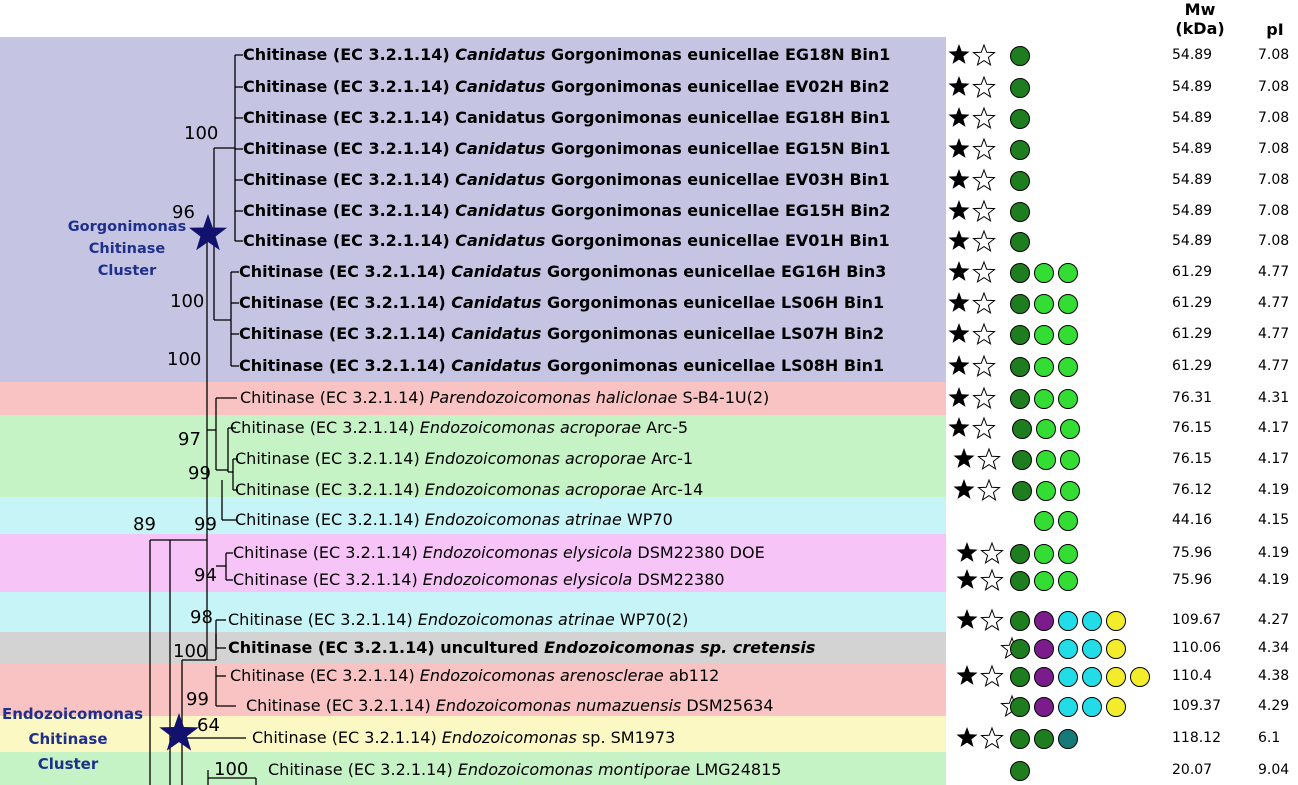  What do you see at coordinates (1049, 412) in the screenshot?
I see `feature-symbols` at bounding box center [1049, 412].